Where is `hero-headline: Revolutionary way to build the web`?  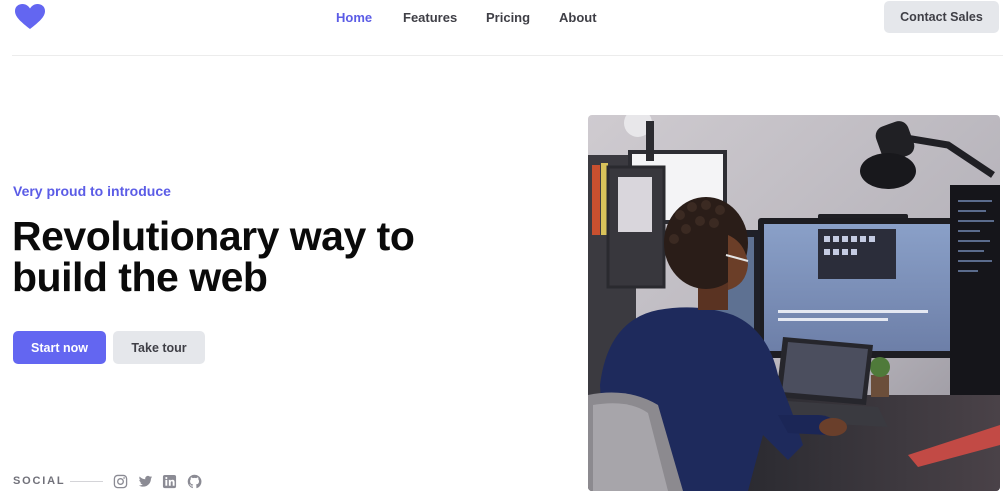 hero-headline: Revolutionary way to build the web is located at coordinates (232, 257).